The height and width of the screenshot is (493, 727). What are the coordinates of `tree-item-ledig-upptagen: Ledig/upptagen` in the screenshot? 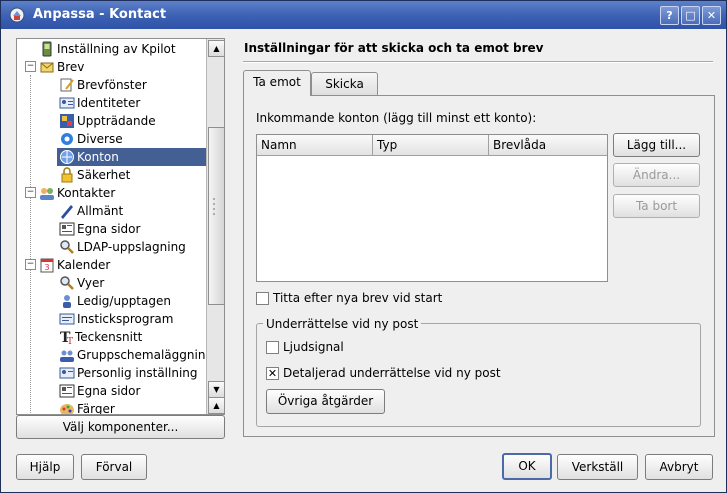 It's located at (132, 301).